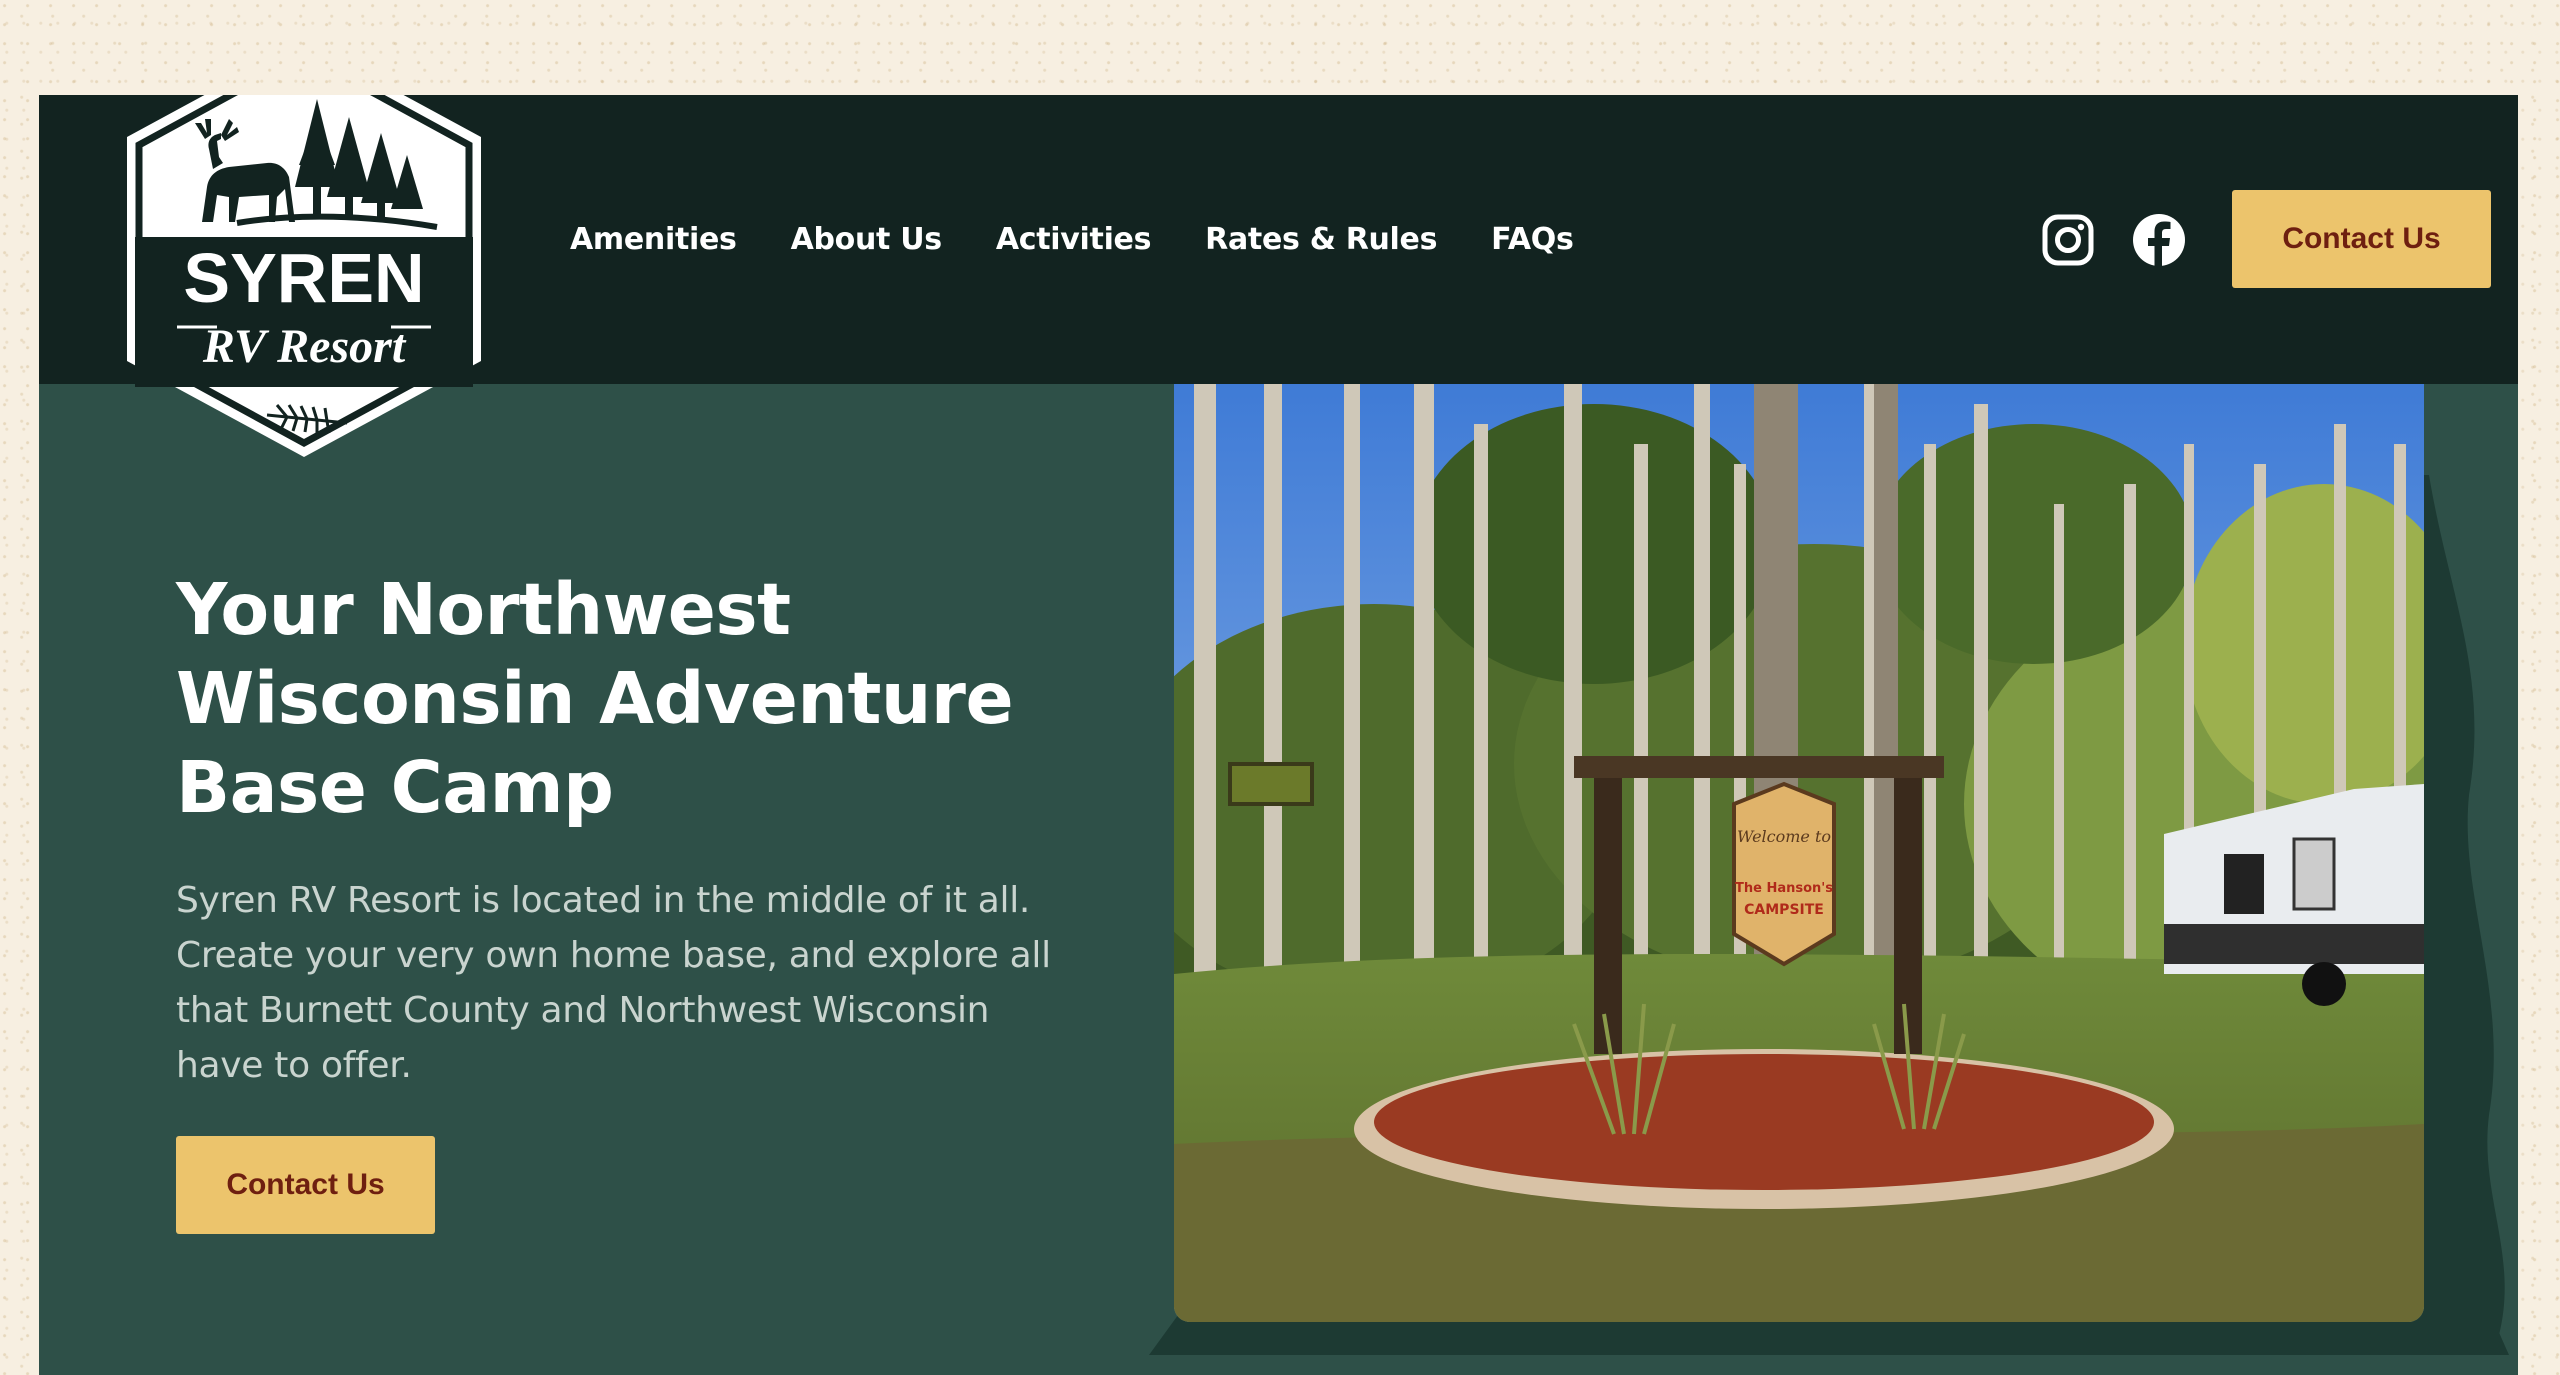 Image resolution: width=2560 pixels, height=1375 pixels. What do you see at coordinates (2068, 240) in the screenshot?
I see `instagram-icon` at bounding box center [2068, 240].